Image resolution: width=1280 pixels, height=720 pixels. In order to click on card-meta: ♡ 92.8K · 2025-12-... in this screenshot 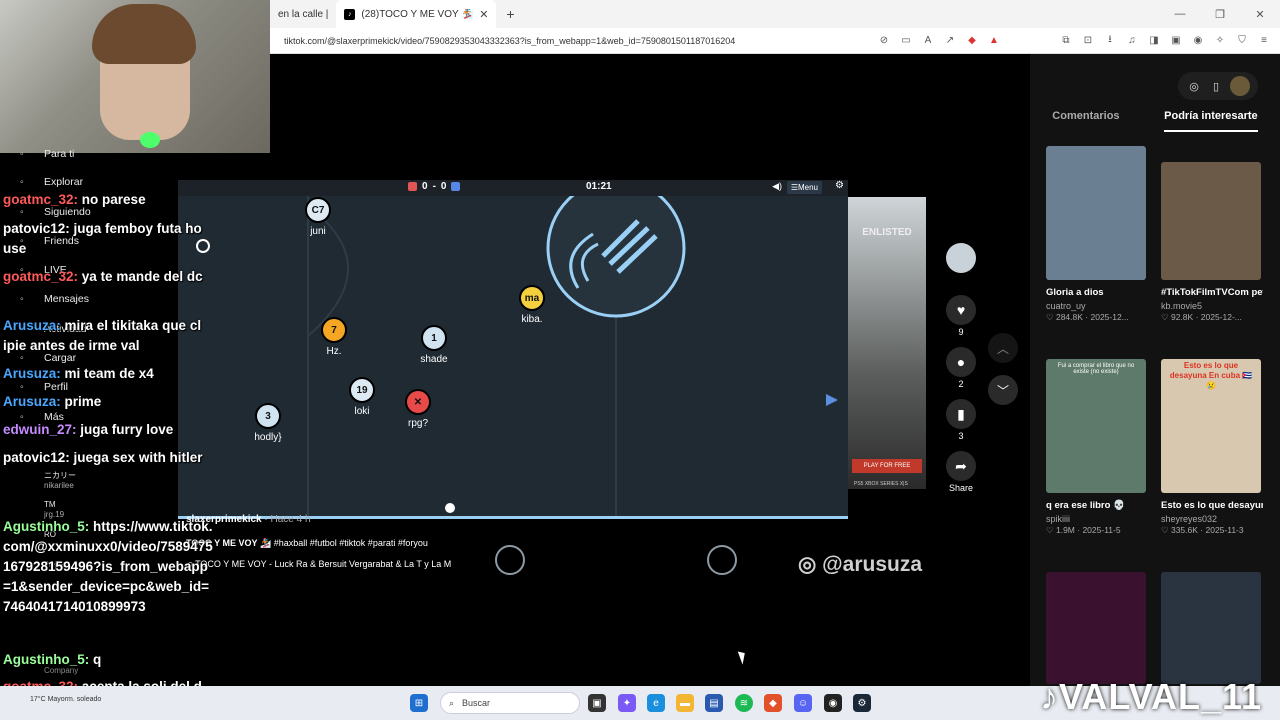, I will do `click(1201, 317)`.